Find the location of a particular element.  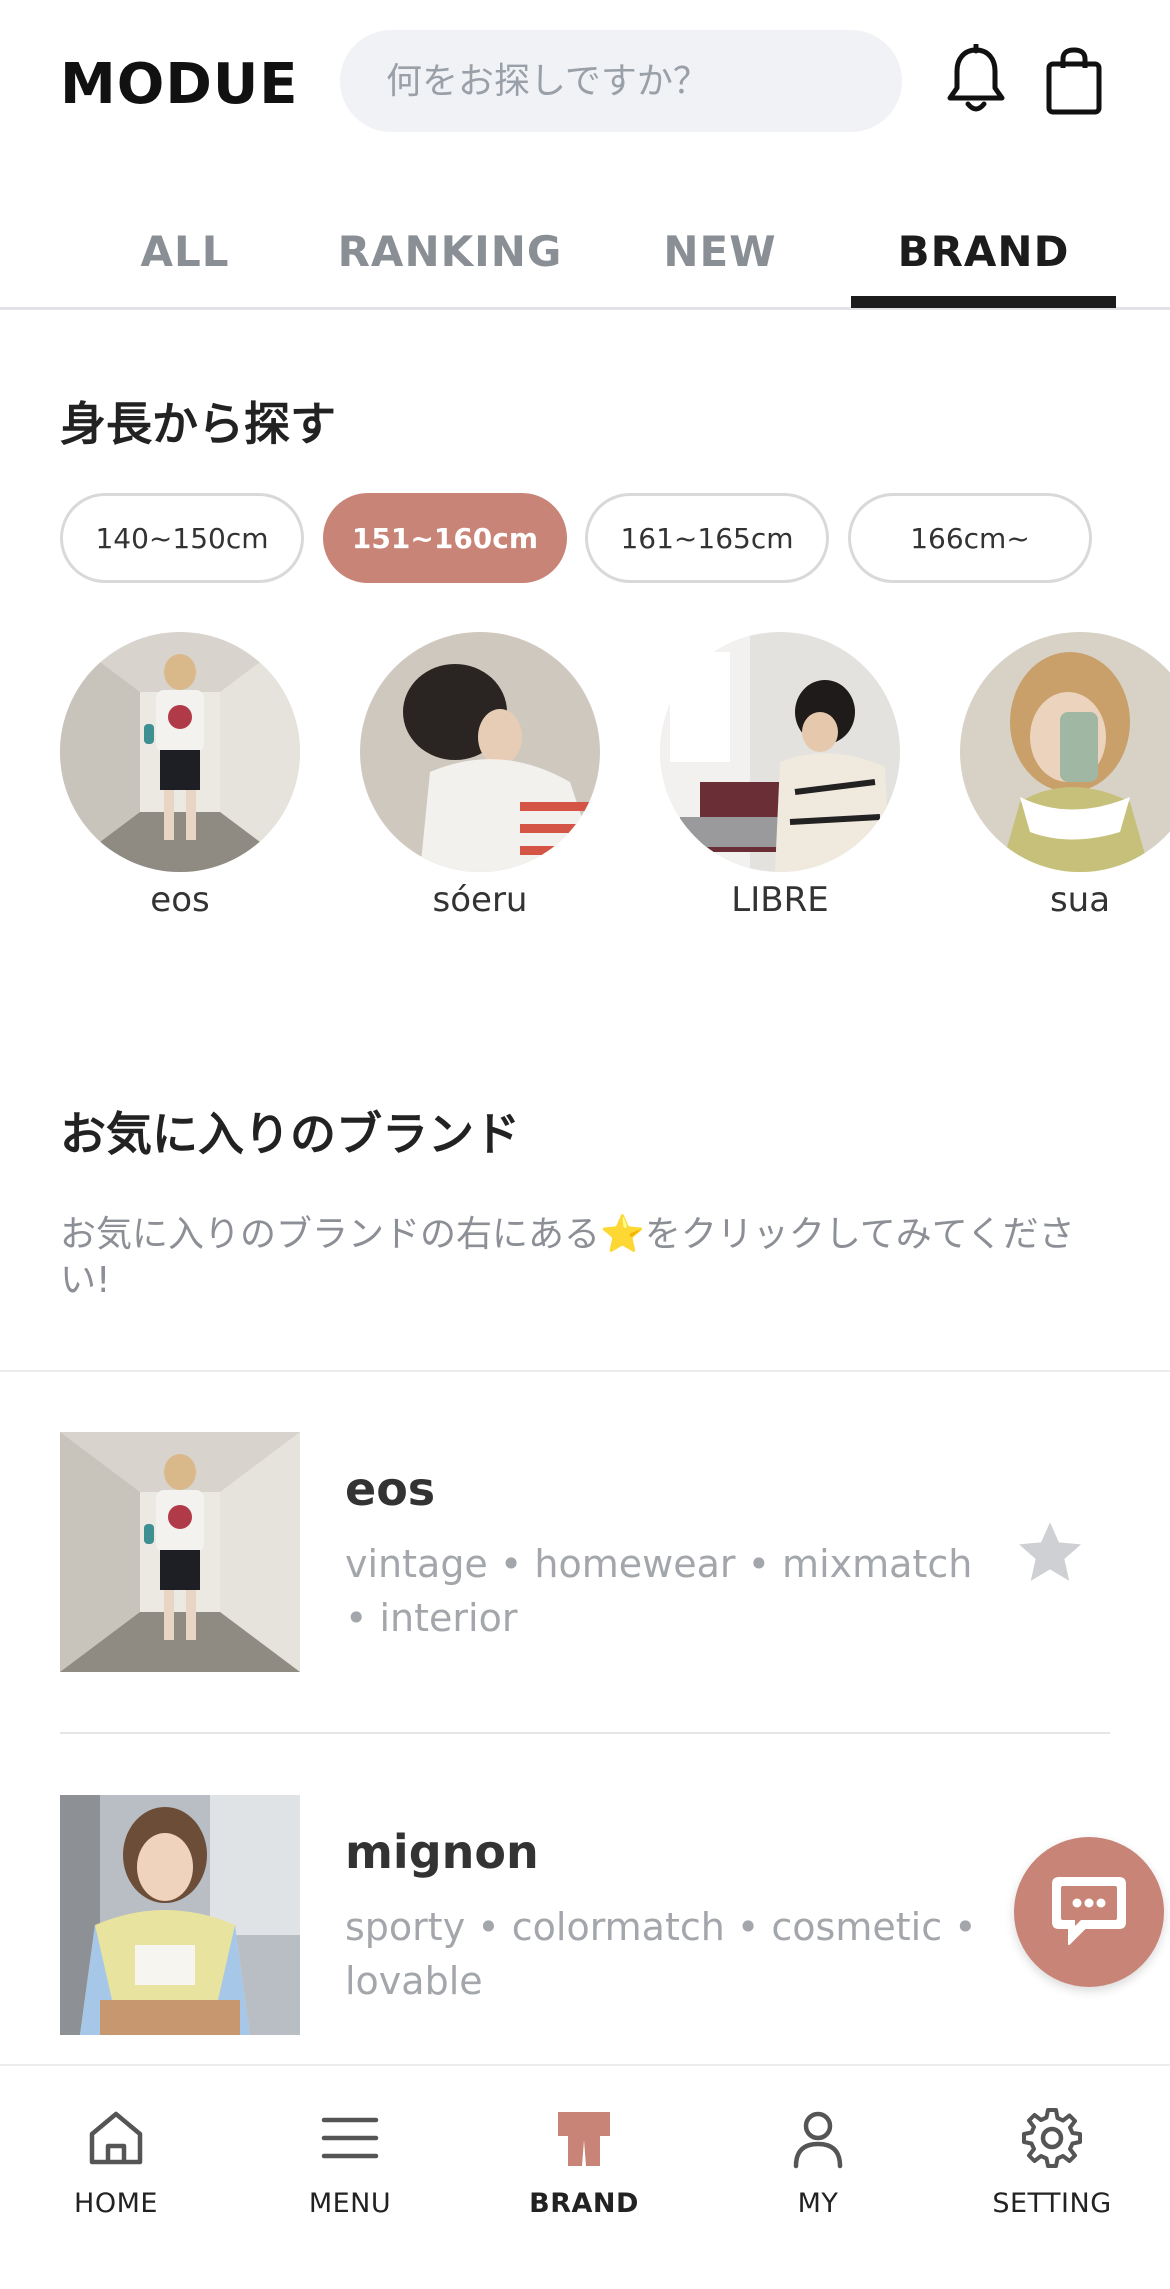

favorites-section-title: お気に入りのブランド is located at coordinates (290, 1134).